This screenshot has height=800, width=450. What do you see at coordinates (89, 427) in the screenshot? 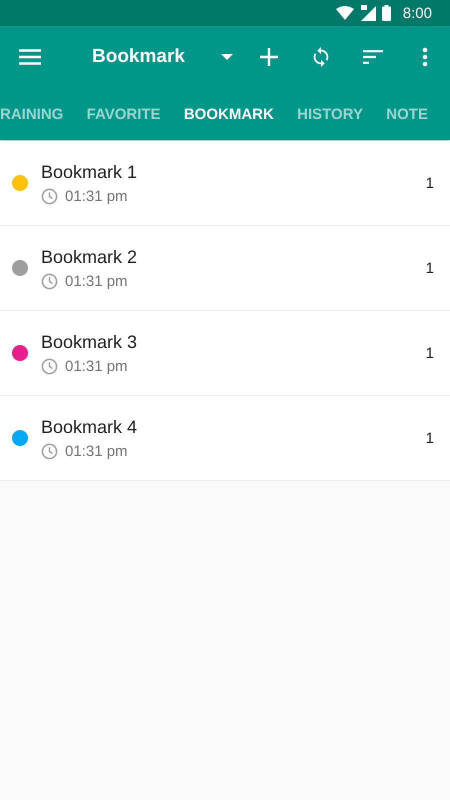
I see `bookmark-name: Bookmark 4` at bounding box center [89, 427].